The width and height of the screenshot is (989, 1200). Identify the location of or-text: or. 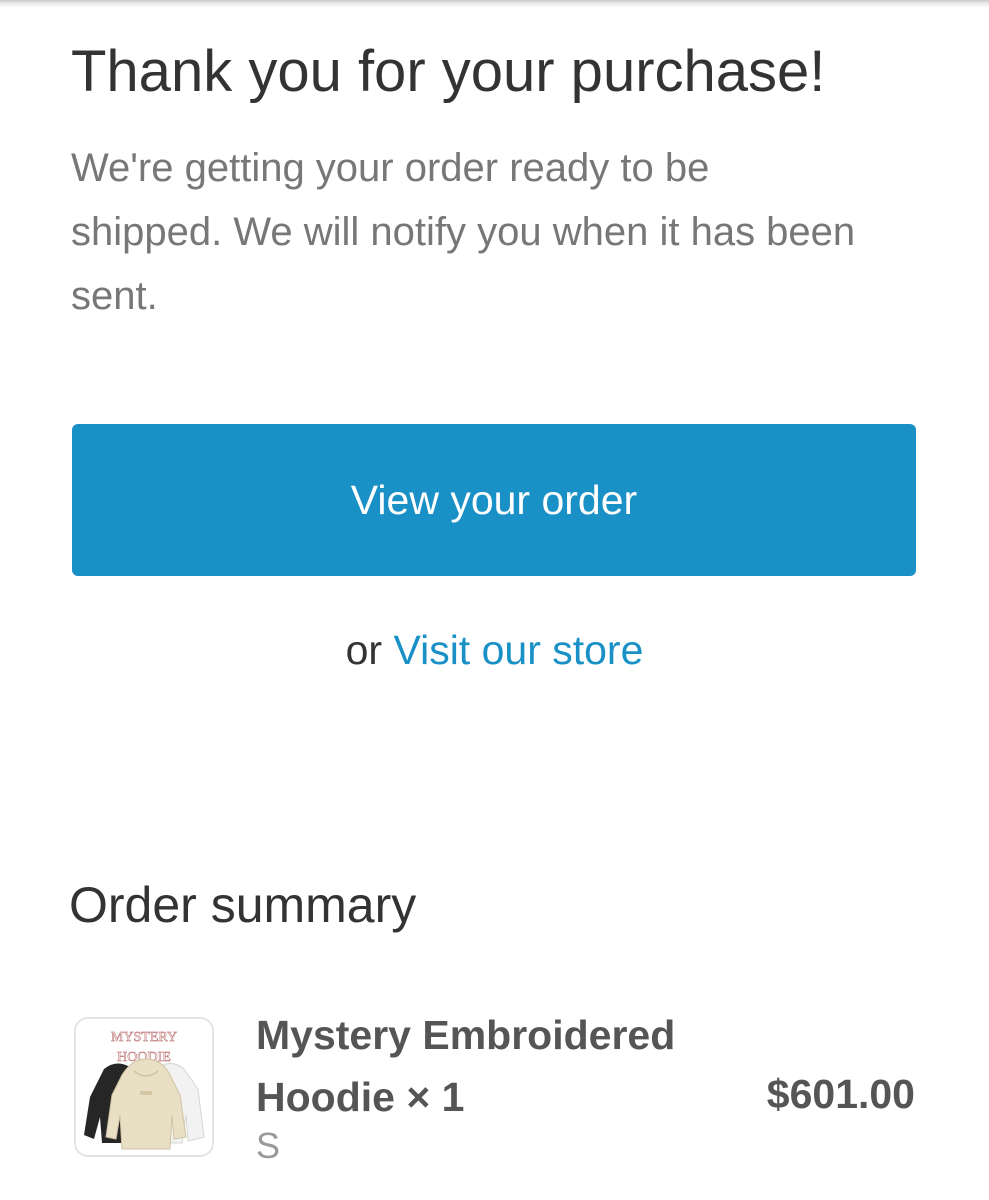
(364, 650).